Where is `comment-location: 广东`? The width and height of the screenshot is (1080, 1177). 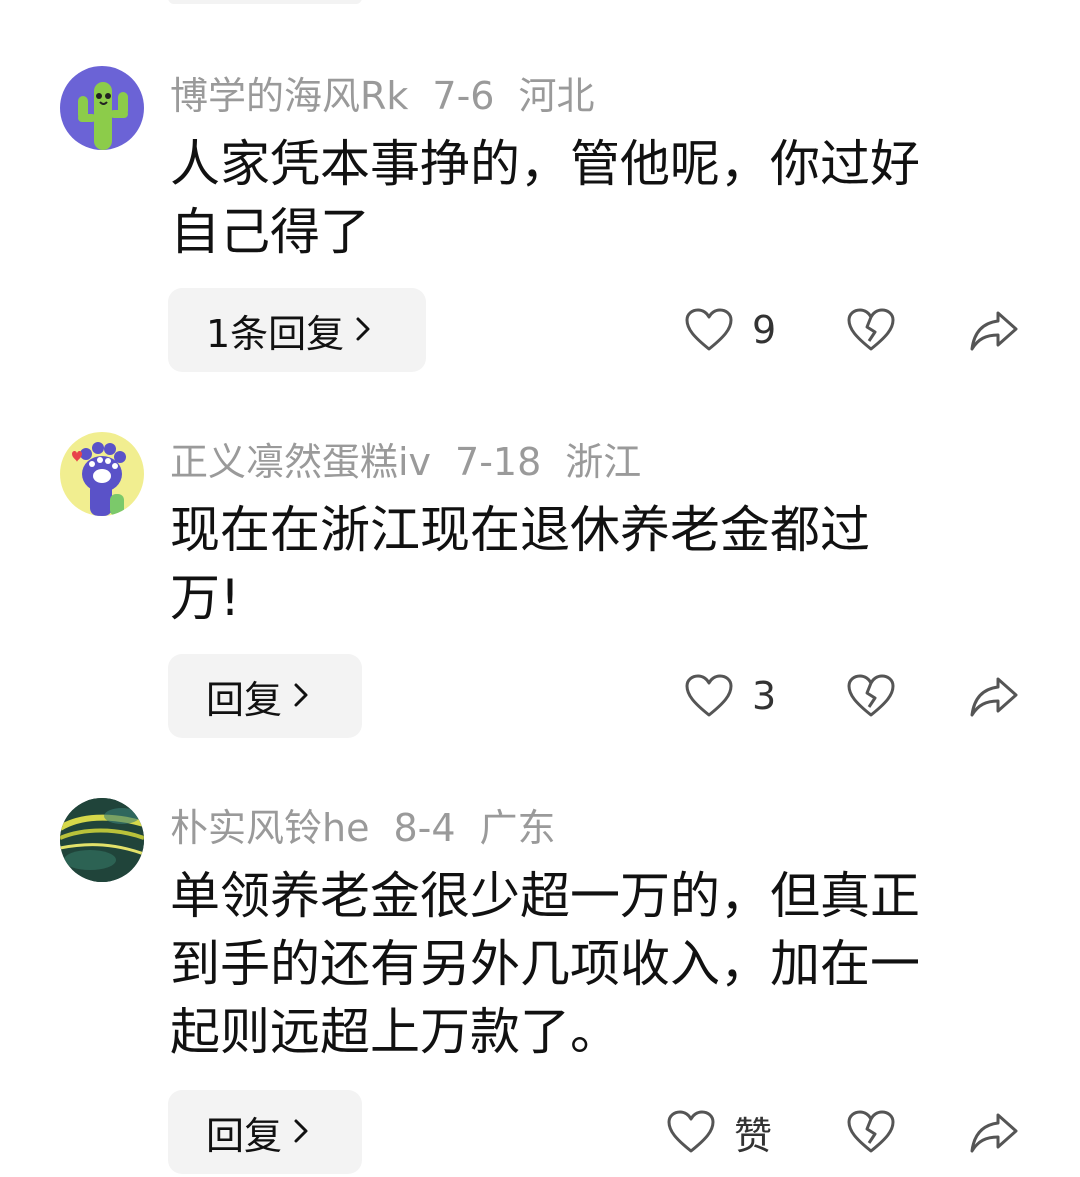
comment-location: 广东 is located at coordinates (517, 828).